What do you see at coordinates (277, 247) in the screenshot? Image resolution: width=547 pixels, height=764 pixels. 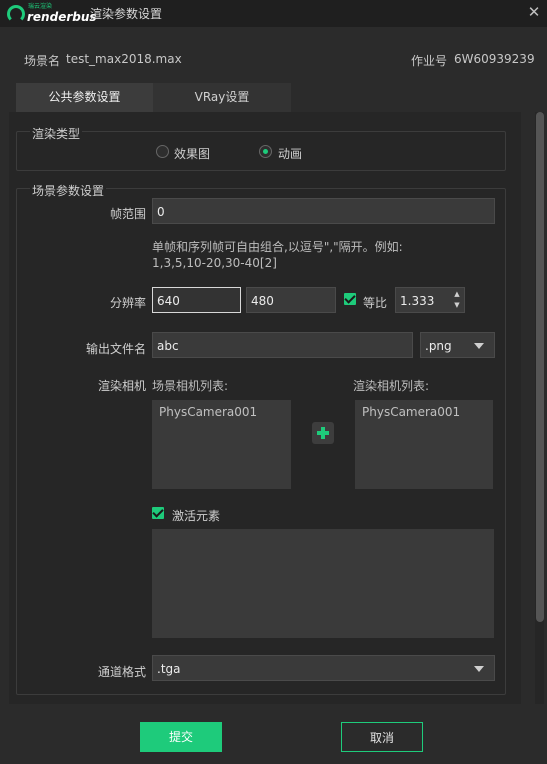 I see `frame-hint-line1: 单帧和序列帧可自由组合,以逗号","隔开。例如:` at bounding box center [277, 247].